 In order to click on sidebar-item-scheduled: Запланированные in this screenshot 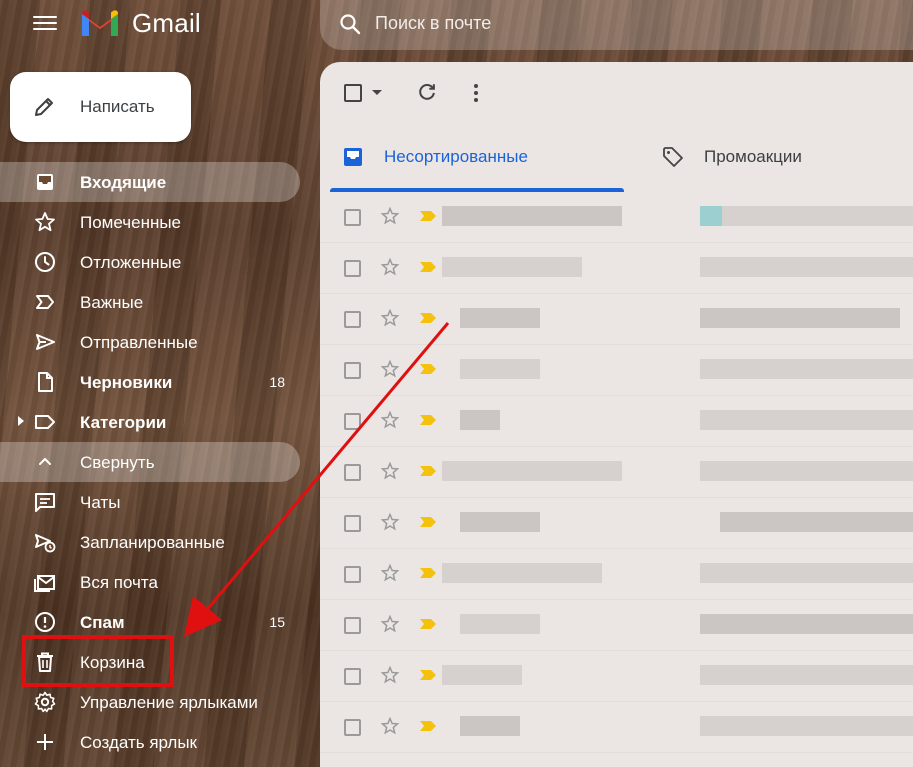, I will do `click(150, 542)`.